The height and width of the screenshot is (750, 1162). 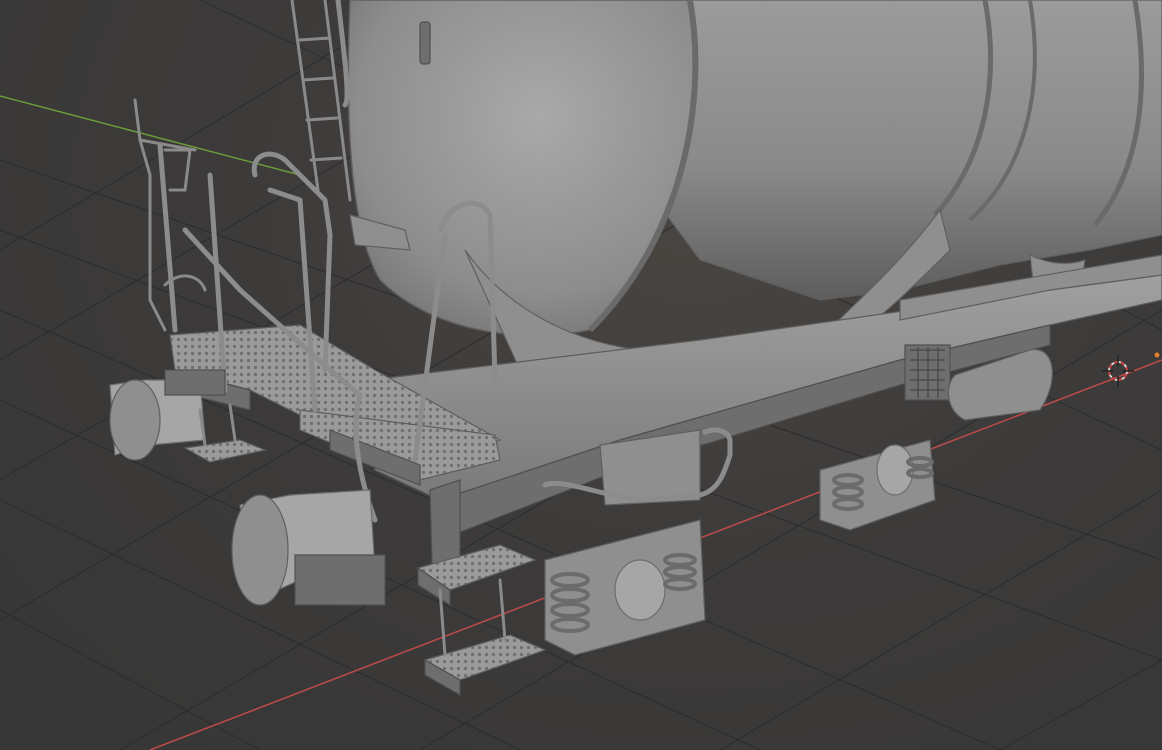 I want to click on 3d-cursor-icon, so click(x=1118, y=371).